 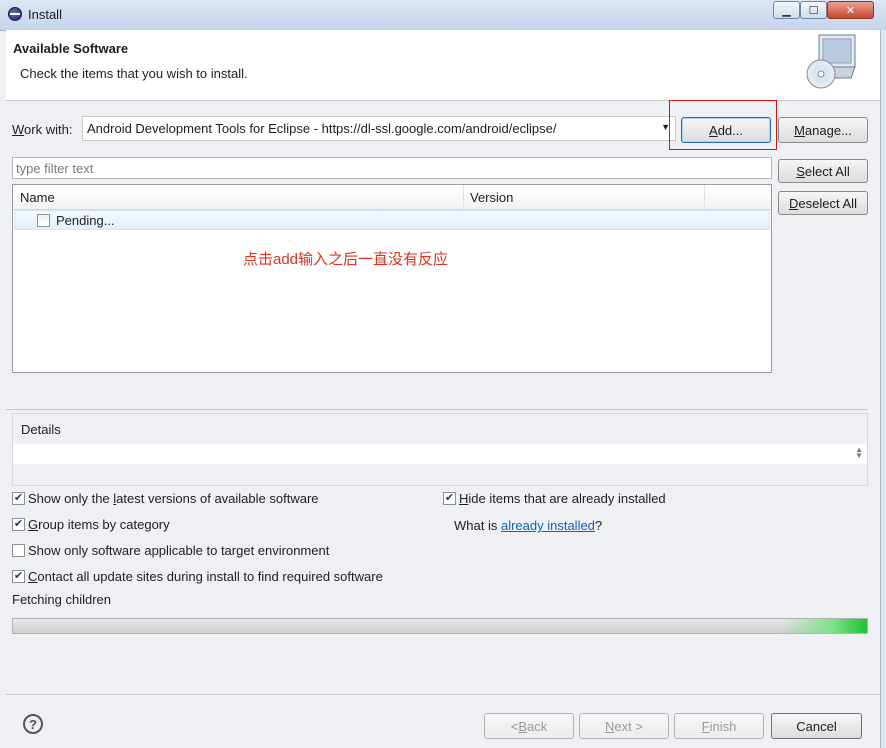 I want to click on details-group: Details ▲ ▼, so click(x=440, y=449).